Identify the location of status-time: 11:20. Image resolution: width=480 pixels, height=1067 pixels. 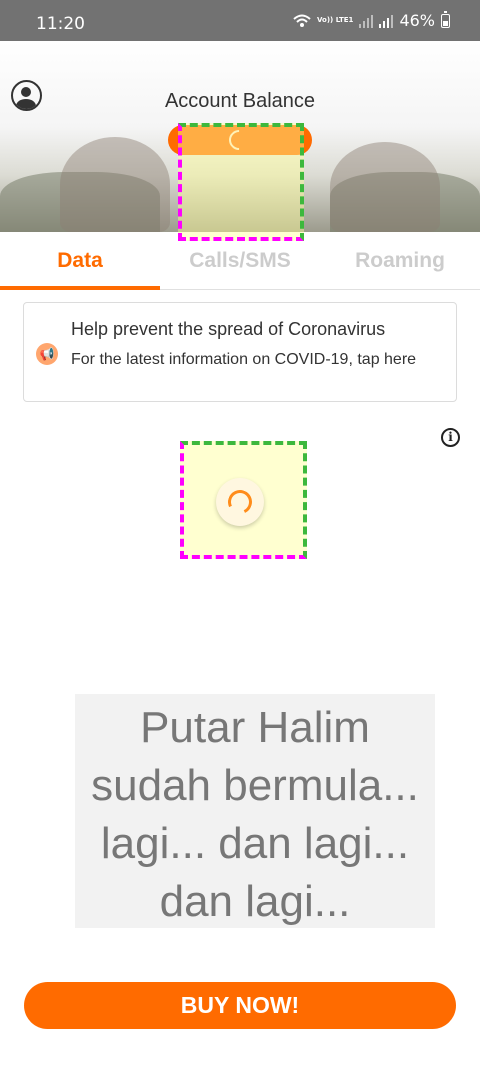
(60, 24).